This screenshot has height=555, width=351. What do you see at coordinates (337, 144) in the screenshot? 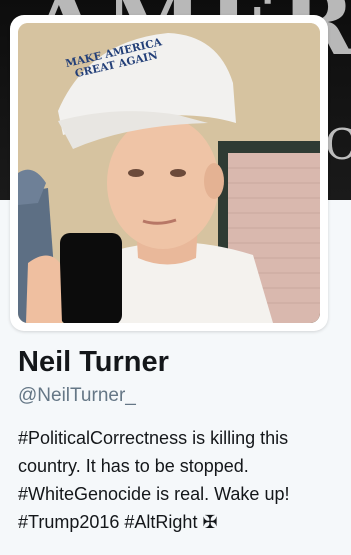
I see `banner-side-letter: C` at bounding box center [337, 144].